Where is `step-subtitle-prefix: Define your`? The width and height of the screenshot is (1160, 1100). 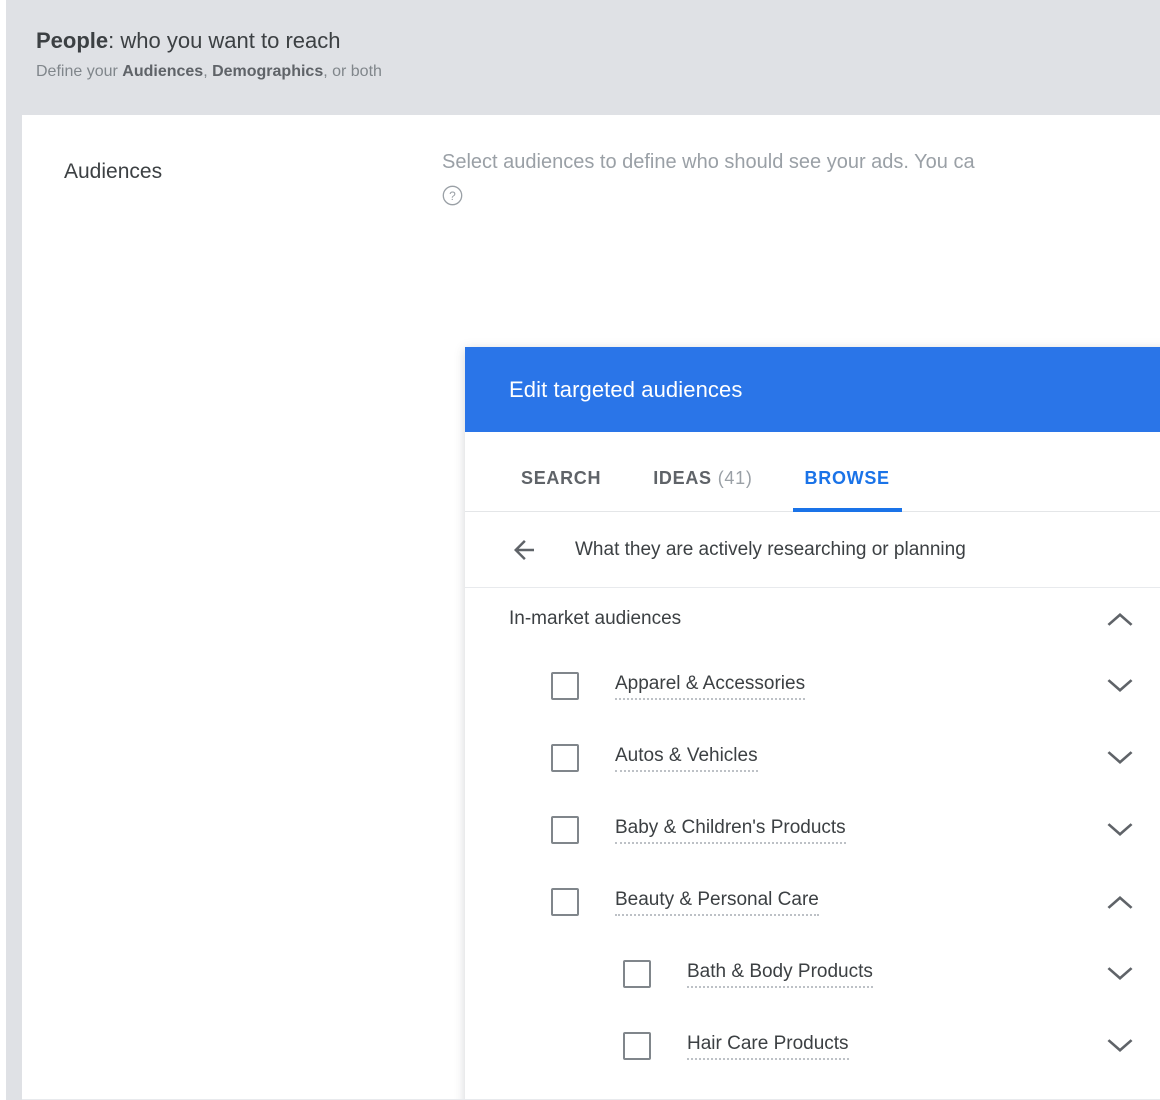
step-subtitle-prefix: Define your is located at coordinates (79, 71).